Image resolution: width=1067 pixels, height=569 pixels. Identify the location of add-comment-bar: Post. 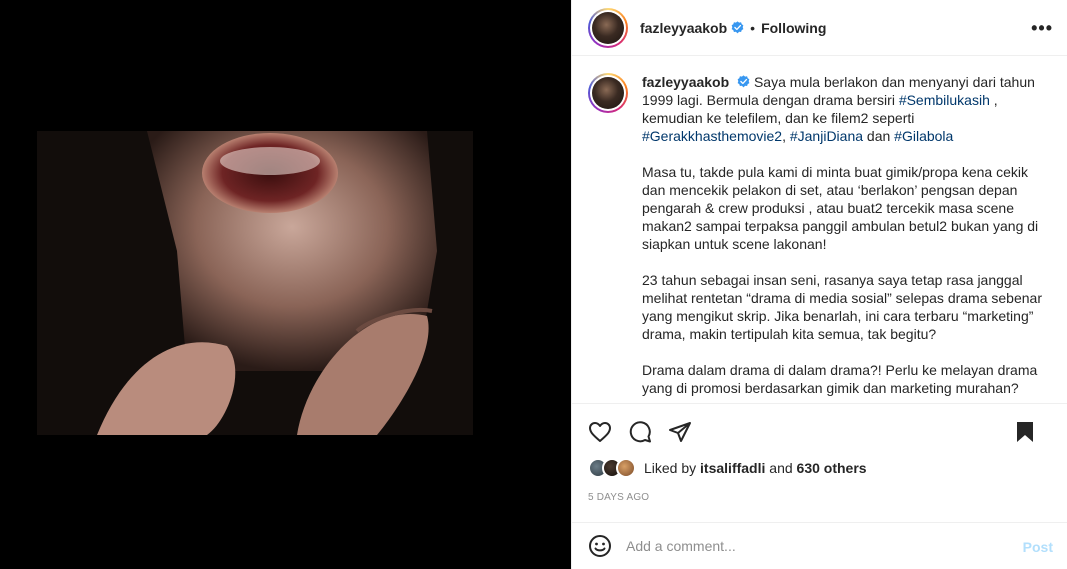
(819, 545).